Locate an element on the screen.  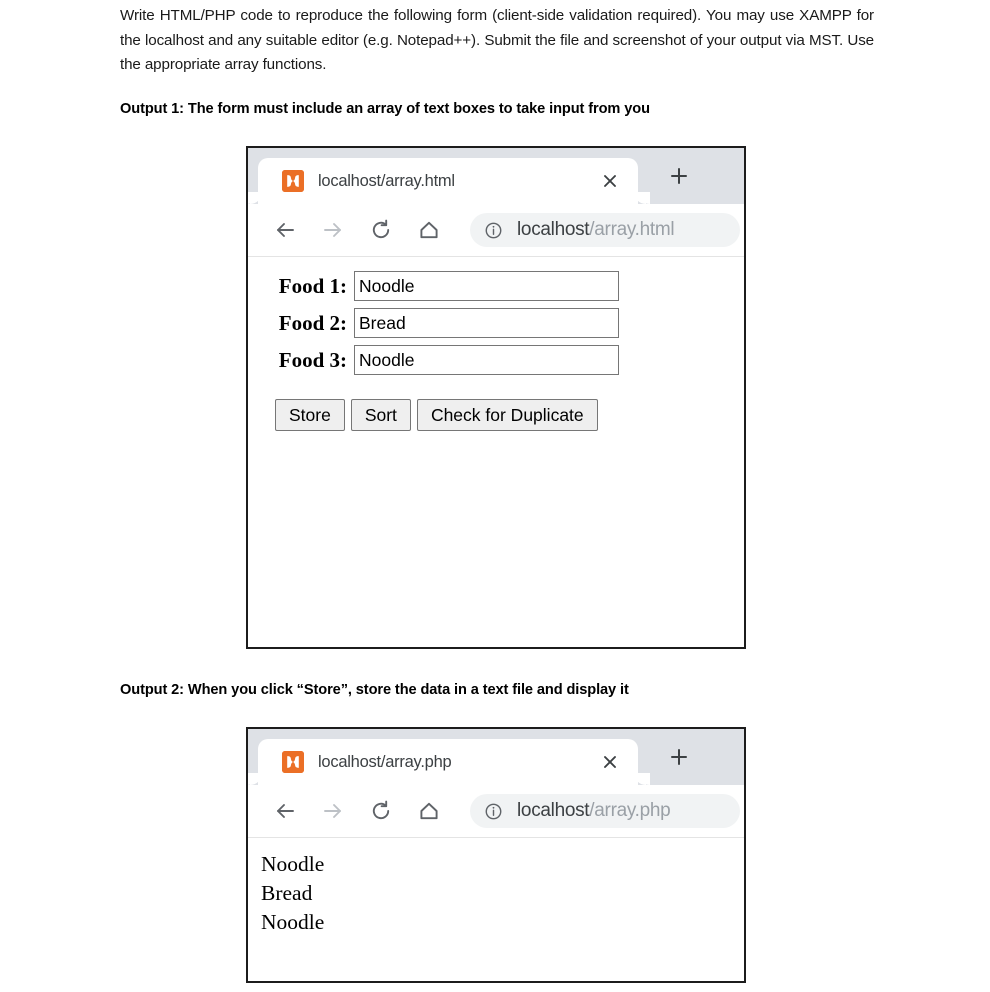
address-bar: localhost/array.php is located at coordinates (605, 811).